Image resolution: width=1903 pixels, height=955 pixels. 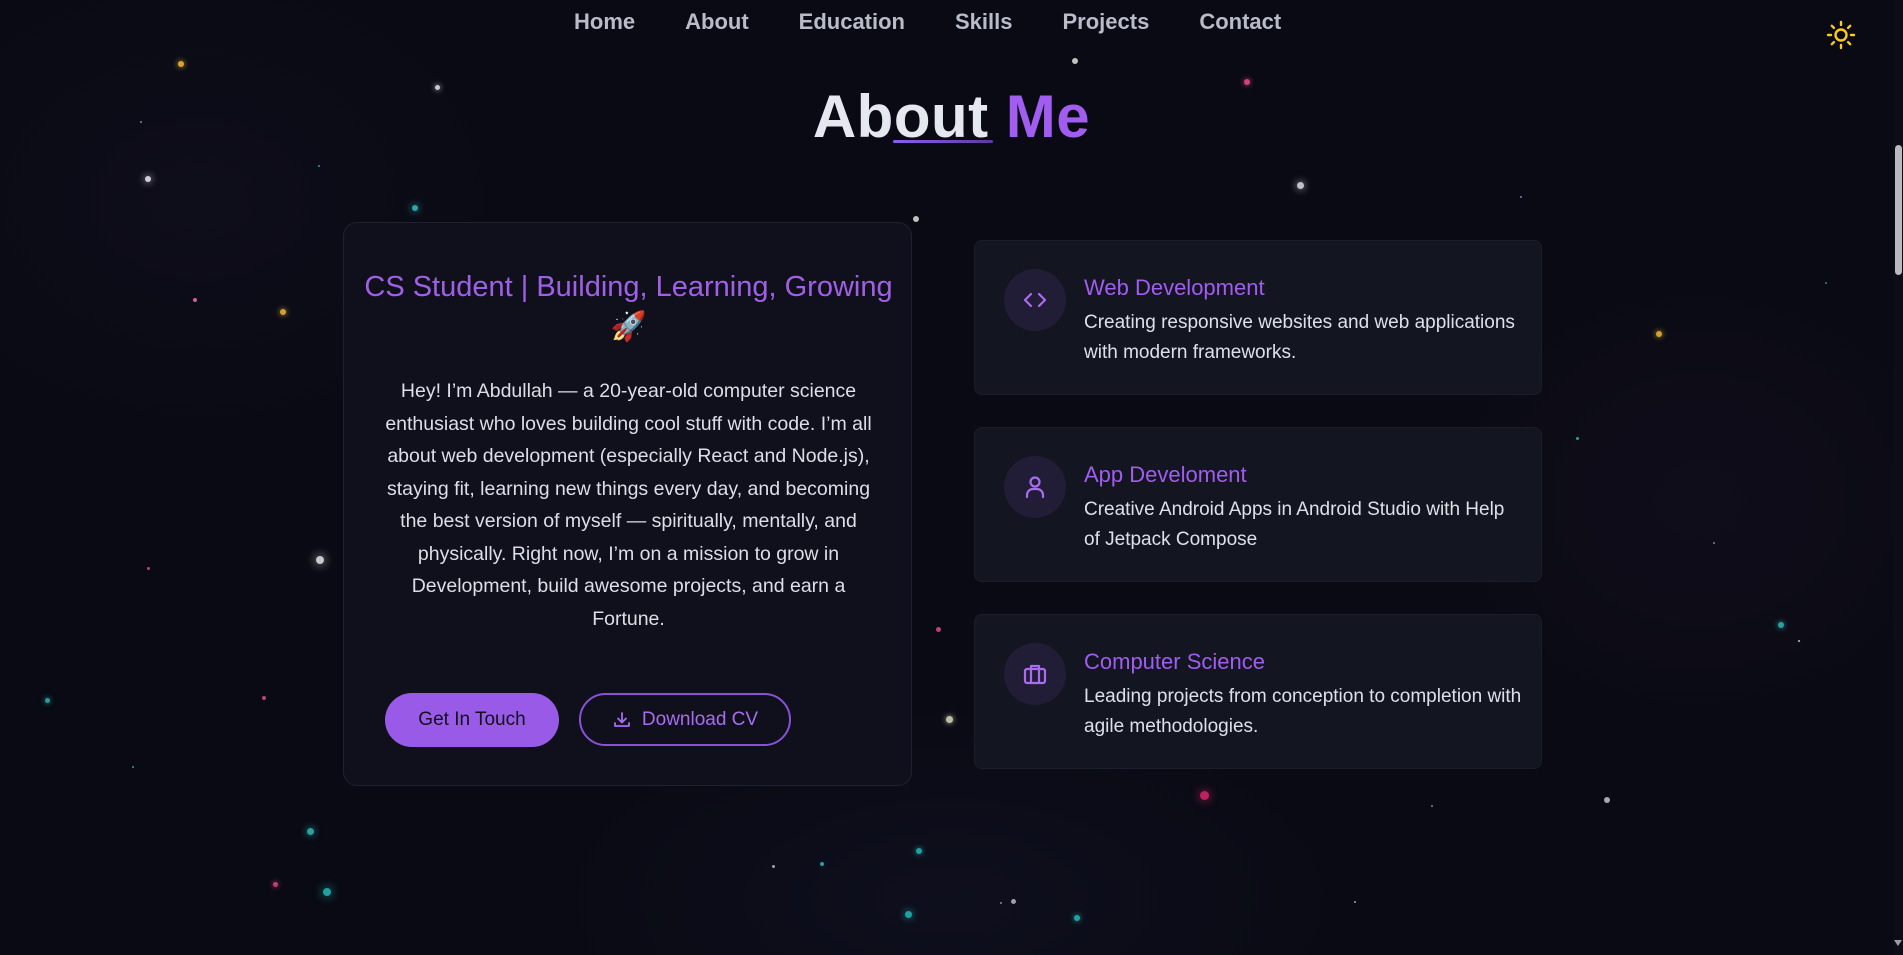 I want to click on get-in-touch-button: Get In Touch, so click(x=472, y=720).